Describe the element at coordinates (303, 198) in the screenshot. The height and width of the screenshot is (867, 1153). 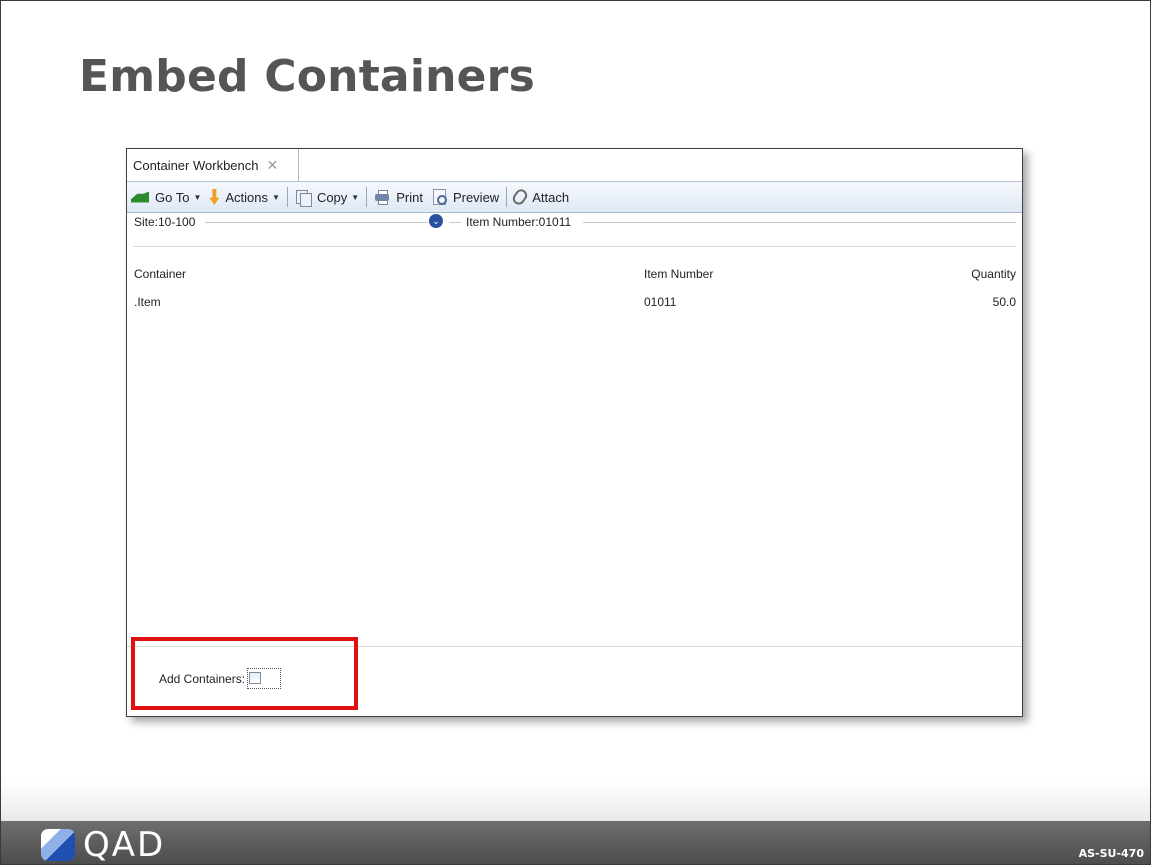
I see `copy-icon` at that location.